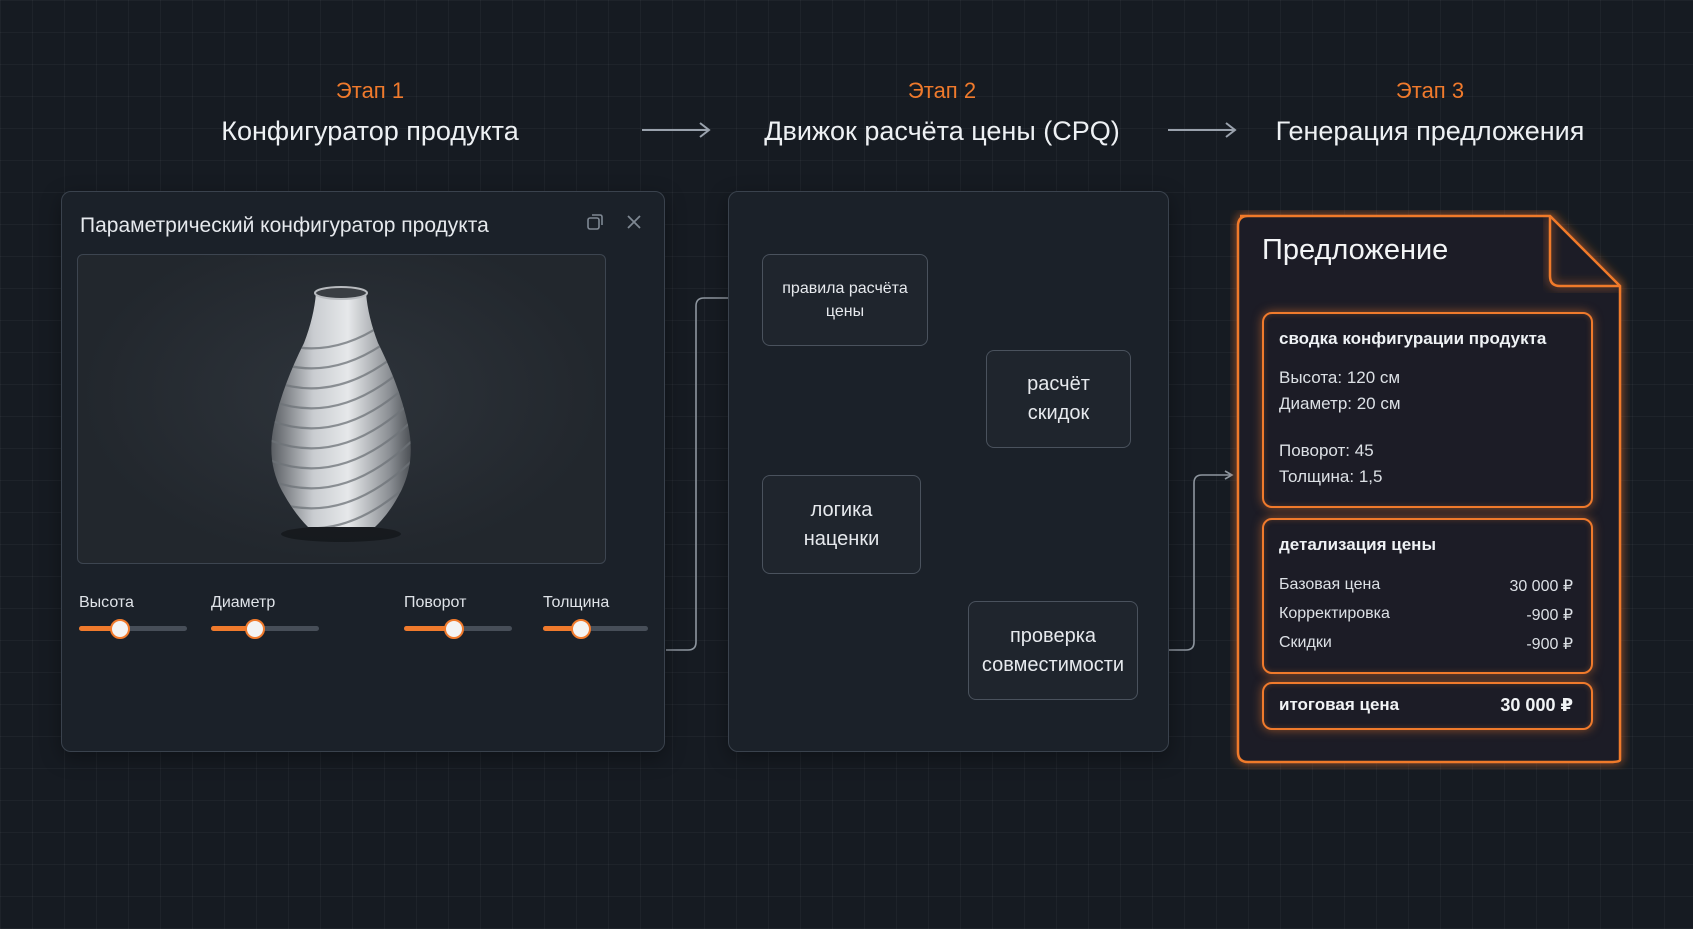 This screenshot has height=929, width=1693. What do you see at coordinates (1326, 450) in the screenshot?
I see `summary-rotation: Поворот: 45` at bounding box center [1326, 450].